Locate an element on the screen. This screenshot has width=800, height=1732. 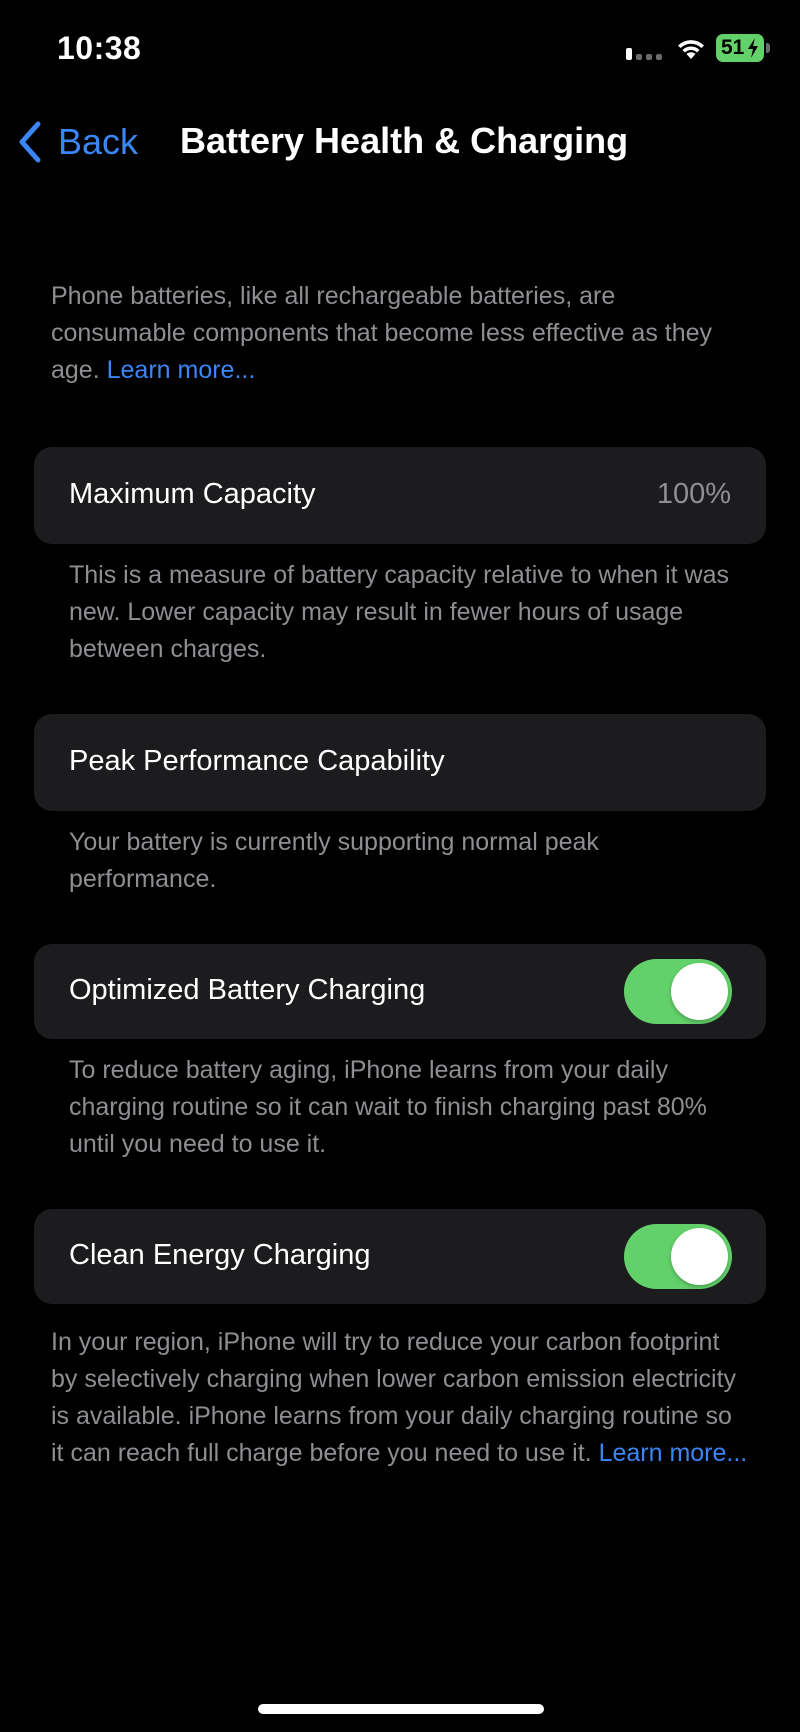
optimized-charging-label: Optimized Battery Charging is located at coordinates (247, 990).